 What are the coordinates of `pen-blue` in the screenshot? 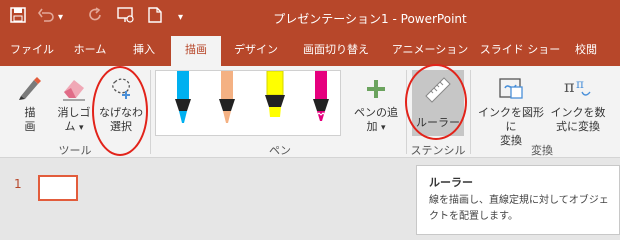 It's located at (183, 103).